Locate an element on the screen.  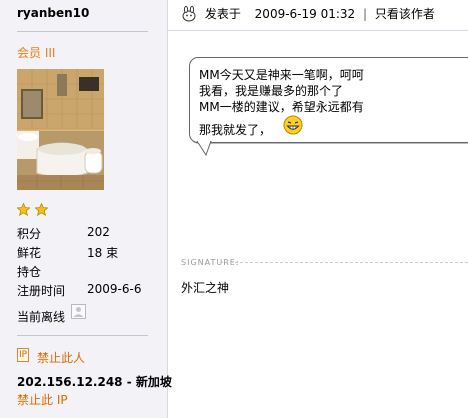
post-line-2: 我看，我是赚最多的那个了 is located at coordinates (271, 91).